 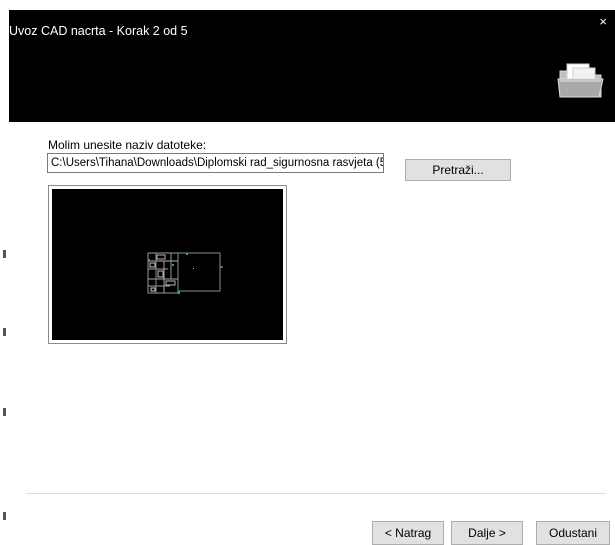 What do you see at coordinates (98, 31) in the screenshot?
I see `window-title: Uvoz CAD nacrta - Korak 2 od 5` at bounding box center [98, 31].